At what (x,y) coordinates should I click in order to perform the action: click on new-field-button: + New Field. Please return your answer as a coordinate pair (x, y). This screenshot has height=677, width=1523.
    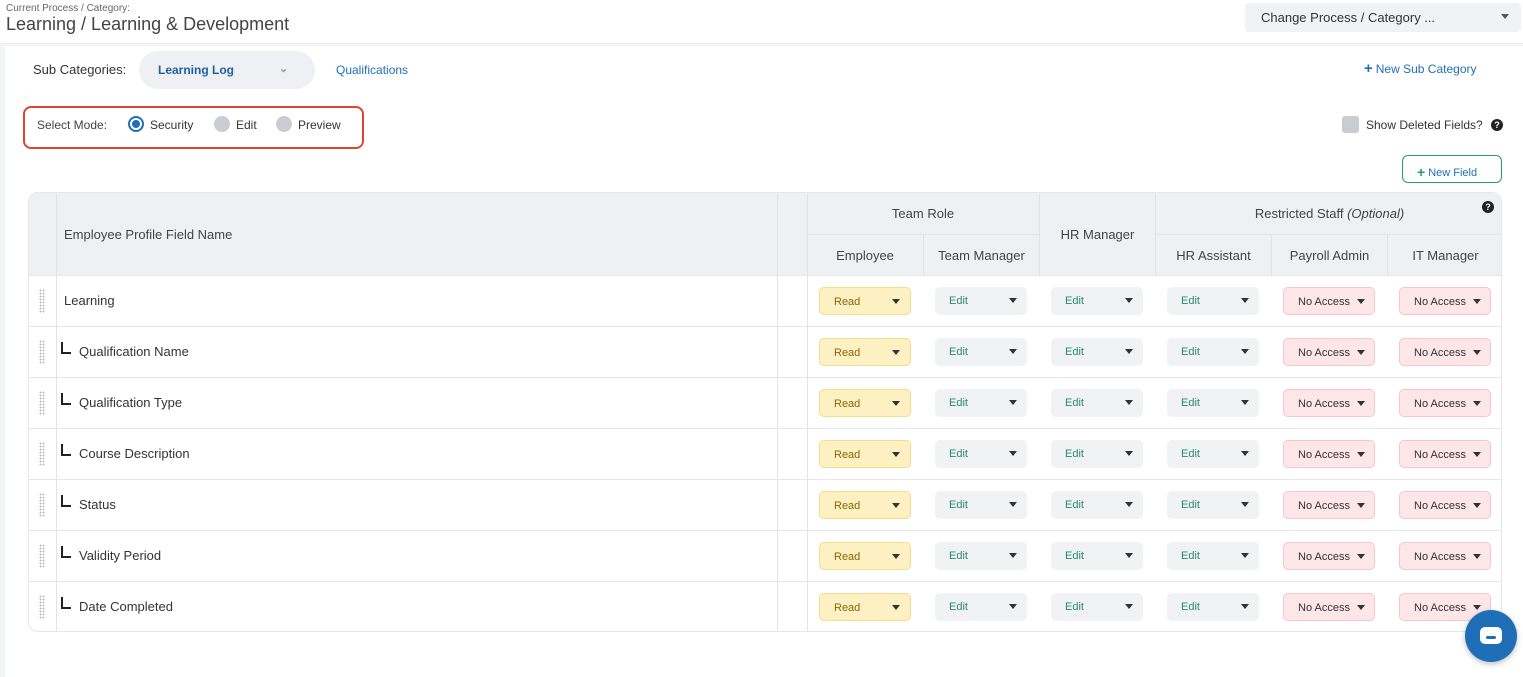
    Looking at the image, I should click on (1452, 169).